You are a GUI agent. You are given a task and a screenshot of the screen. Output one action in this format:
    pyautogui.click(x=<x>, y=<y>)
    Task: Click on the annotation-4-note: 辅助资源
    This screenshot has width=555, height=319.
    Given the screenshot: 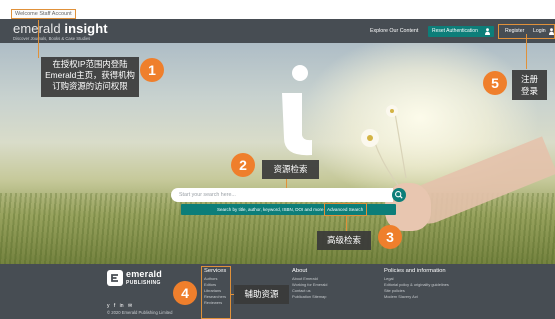 What is the action you would take?
    pyautogui.click(x=261, y=294)
    